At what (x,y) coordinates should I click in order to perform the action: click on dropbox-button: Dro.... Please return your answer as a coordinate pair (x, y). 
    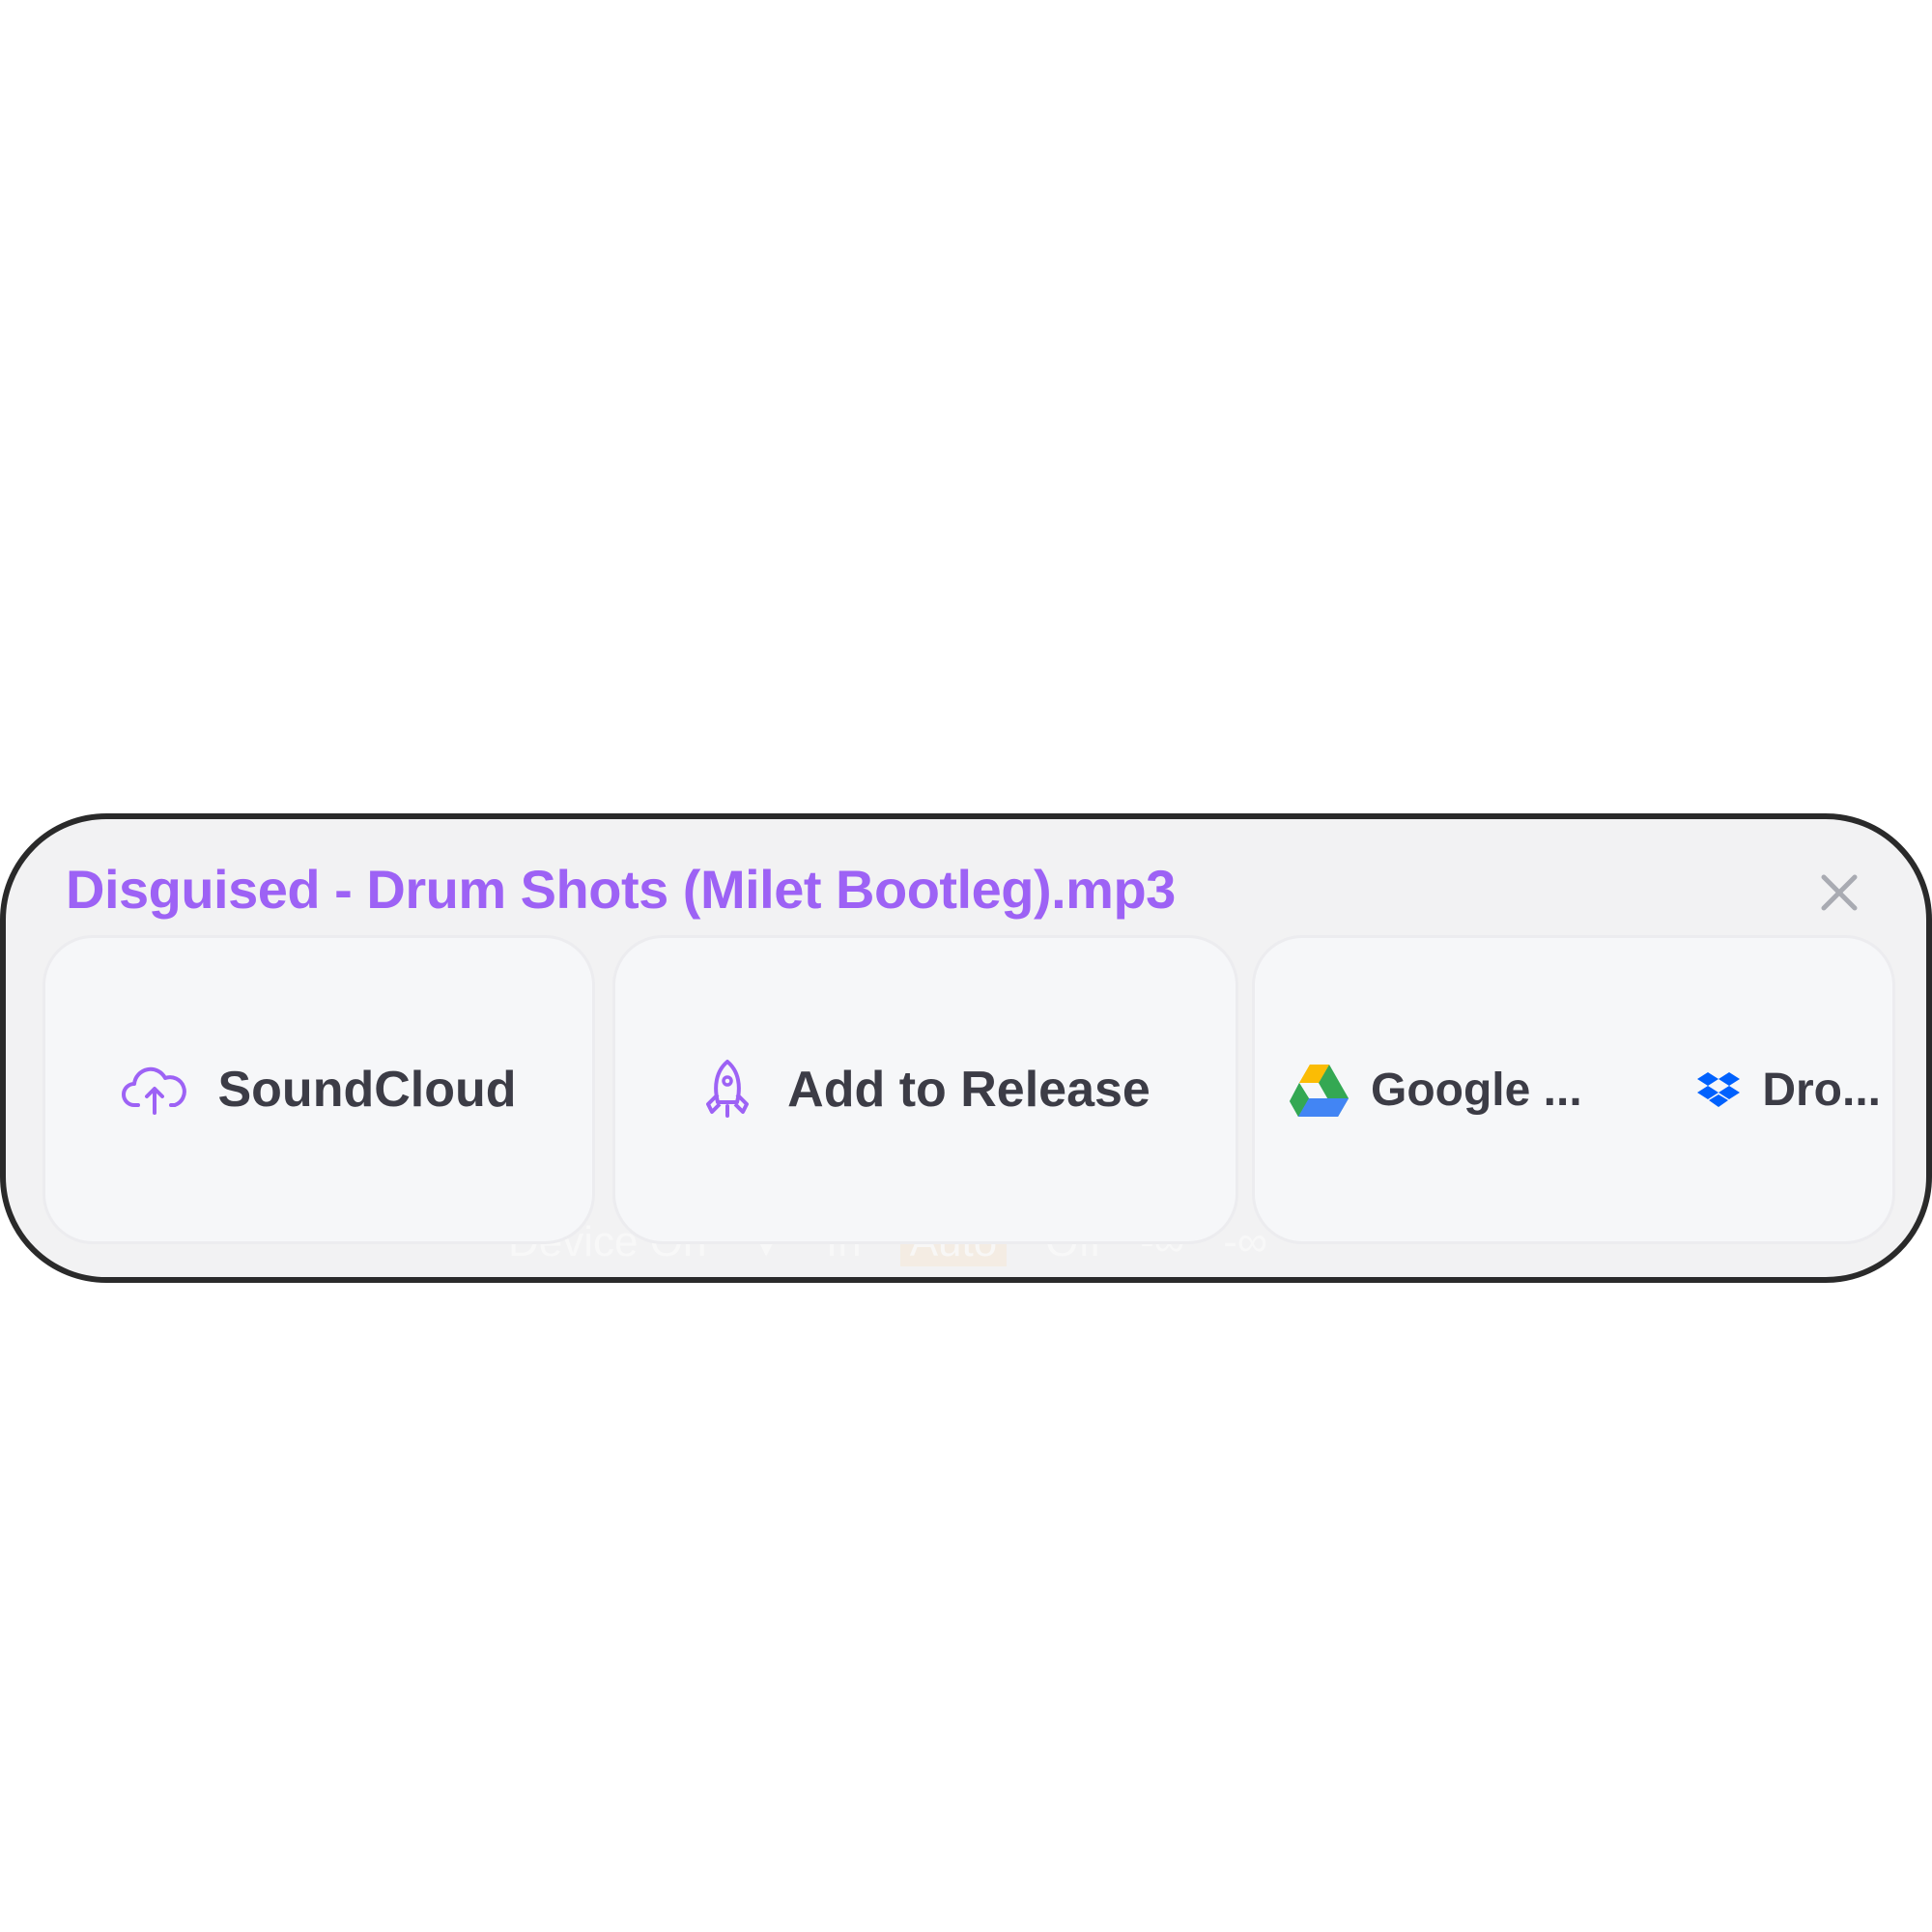
    Looking at the image, I should click on (1788, 1090).